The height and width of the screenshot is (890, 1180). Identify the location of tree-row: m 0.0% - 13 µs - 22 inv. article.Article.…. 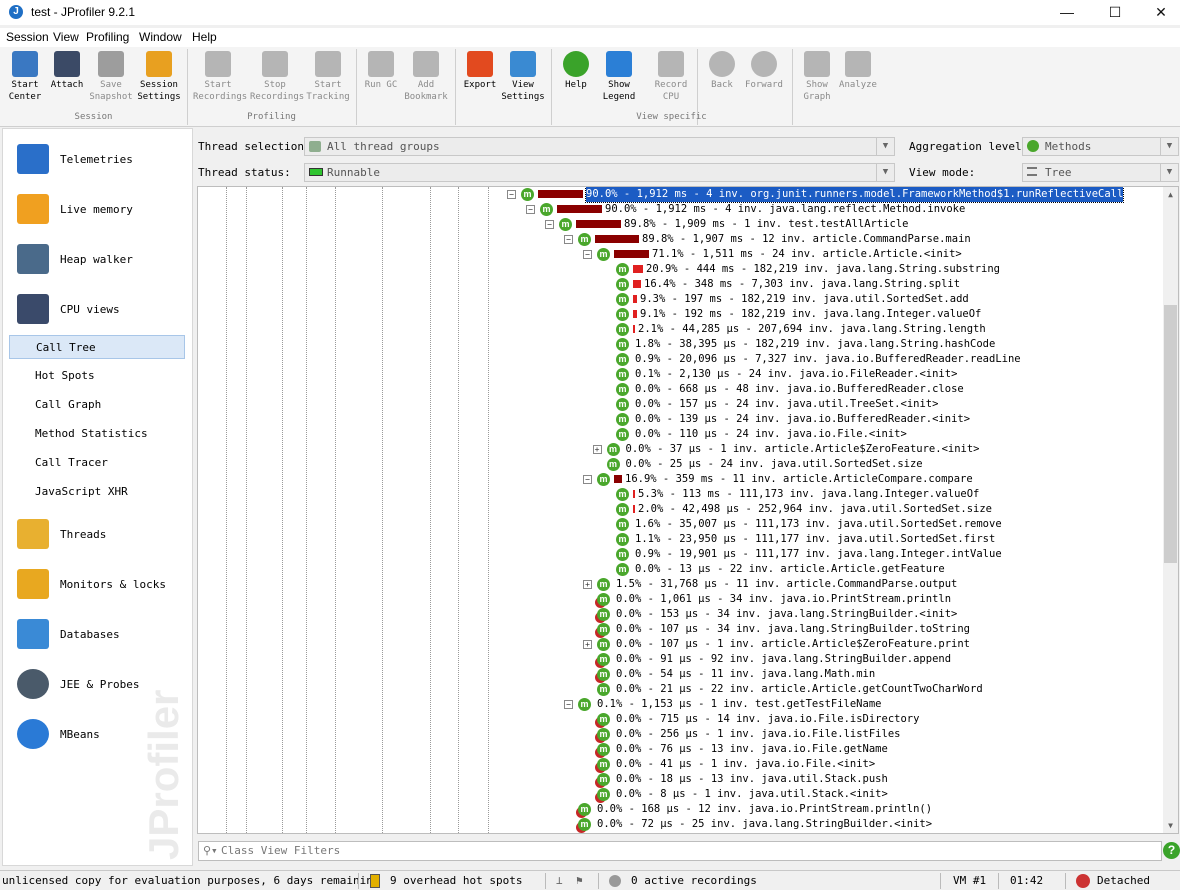
(688, 569).